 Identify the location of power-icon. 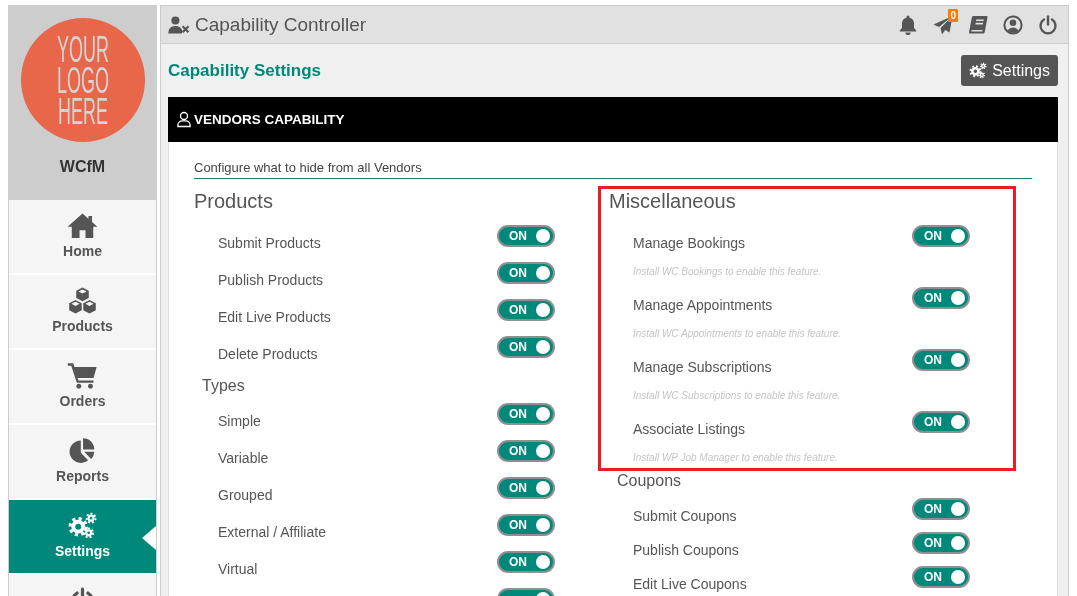
(1048, 24).